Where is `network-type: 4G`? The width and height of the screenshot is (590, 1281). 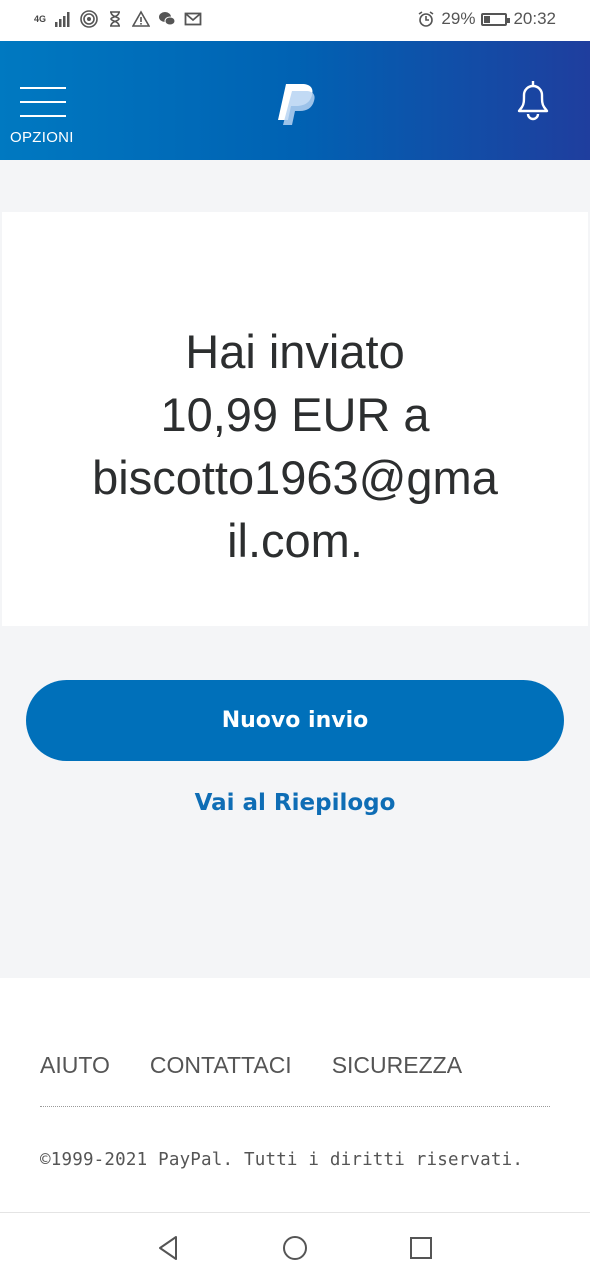
network-type: 4G is located at coordinates (40, 18).